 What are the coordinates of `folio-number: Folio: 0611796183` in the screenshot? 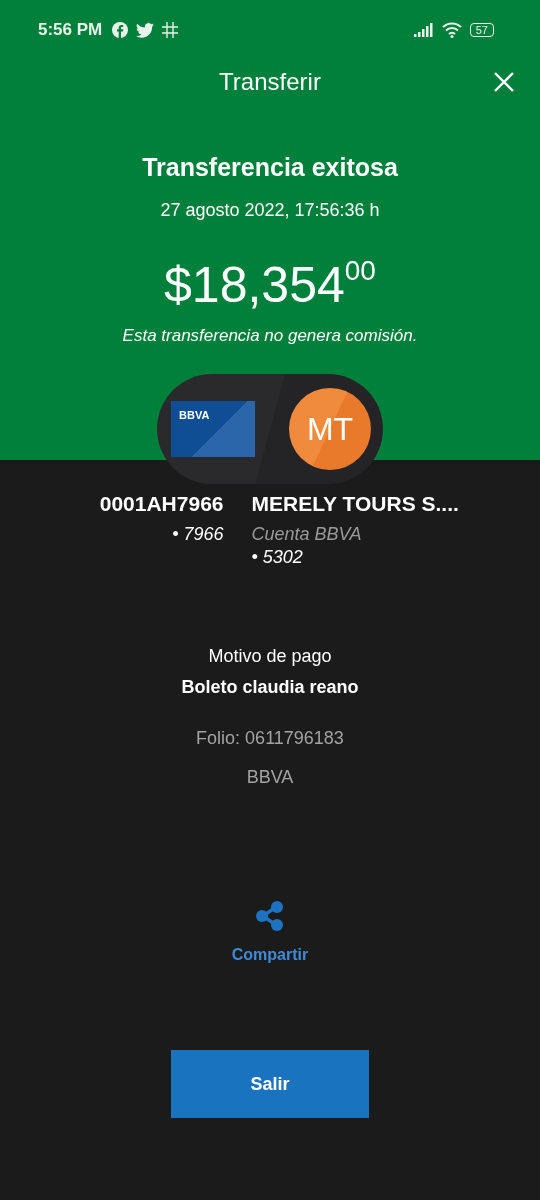 It's located at (270, 738).